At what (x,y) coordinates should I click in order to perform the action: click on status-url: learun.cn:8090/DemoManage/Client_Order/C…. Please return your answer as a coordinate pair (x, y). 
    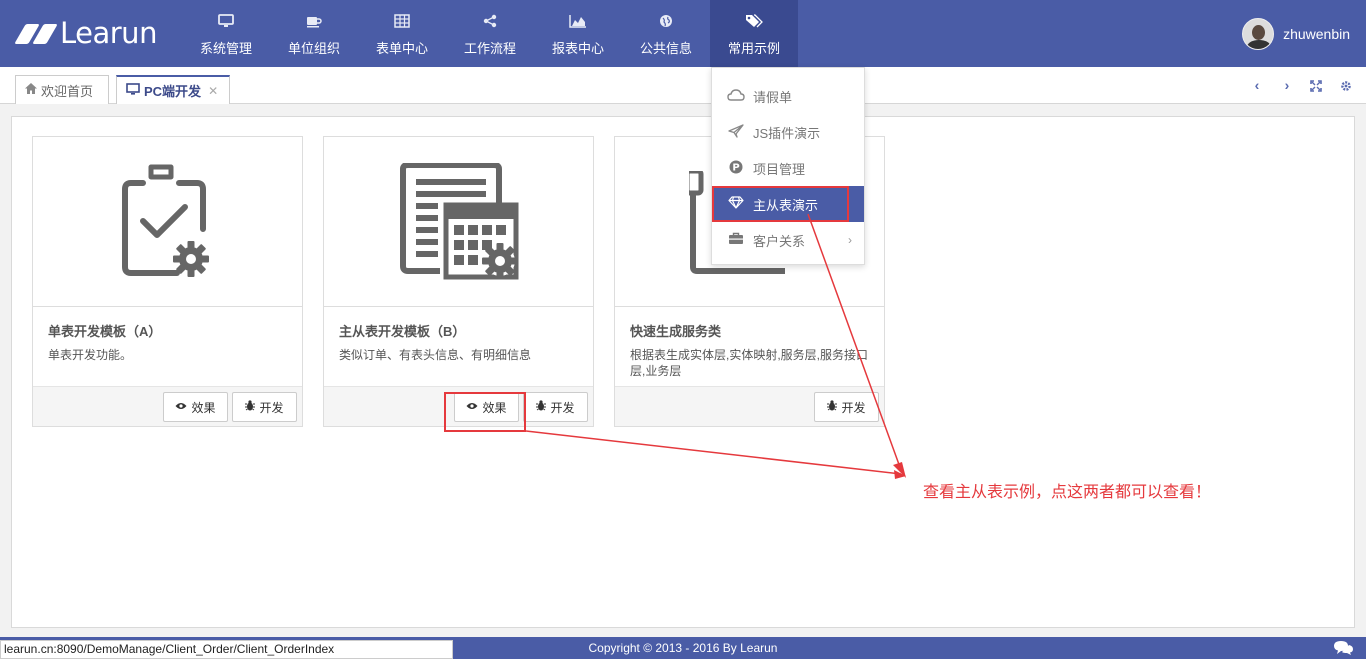
    Looking at the image, I should click on (226, 649).